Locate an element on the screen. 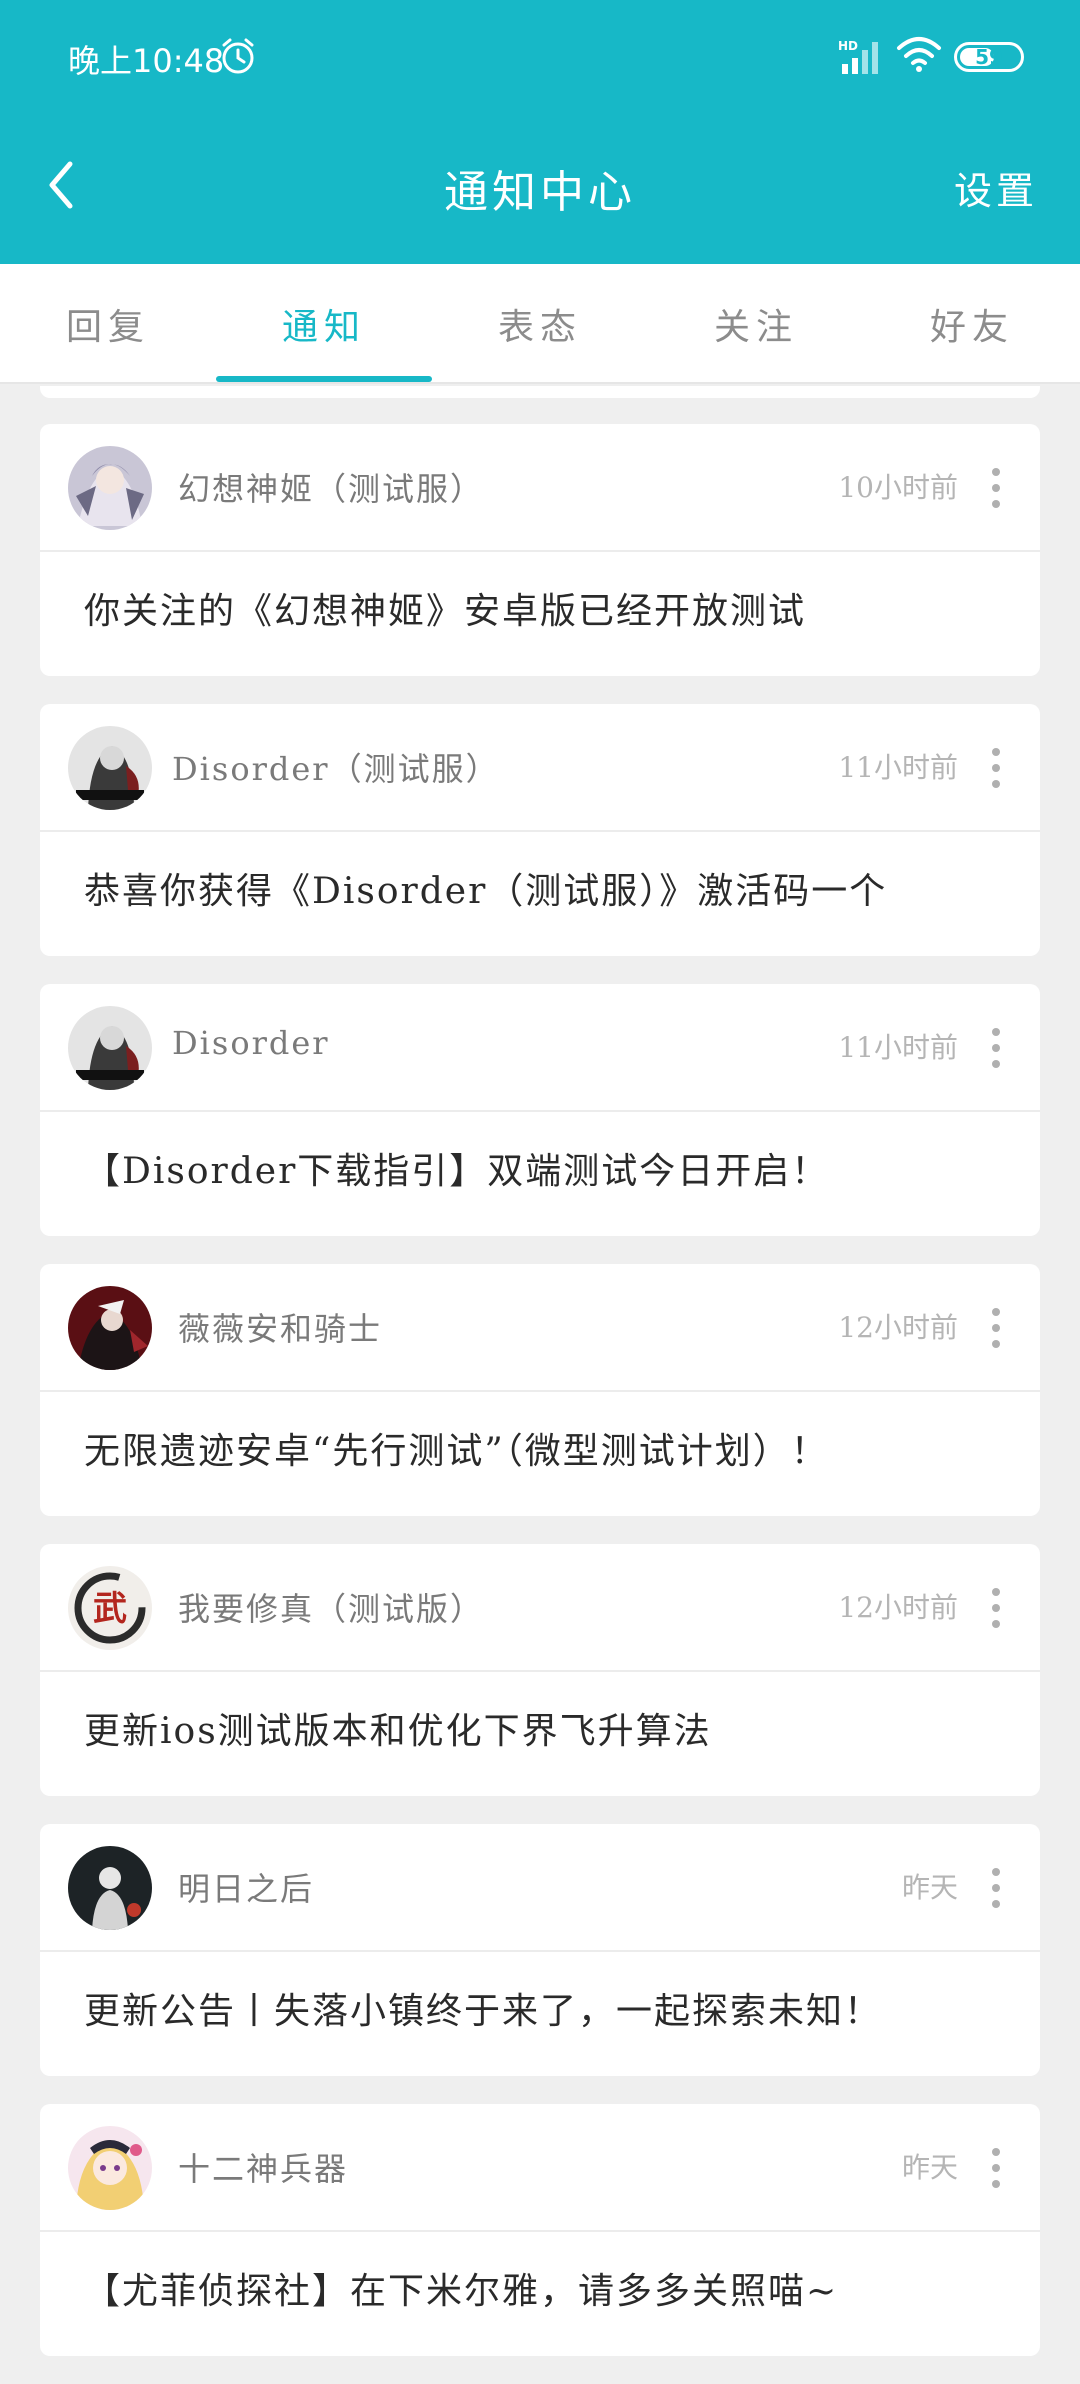  settings-button: 设置 is located at coordinates (996, 187).